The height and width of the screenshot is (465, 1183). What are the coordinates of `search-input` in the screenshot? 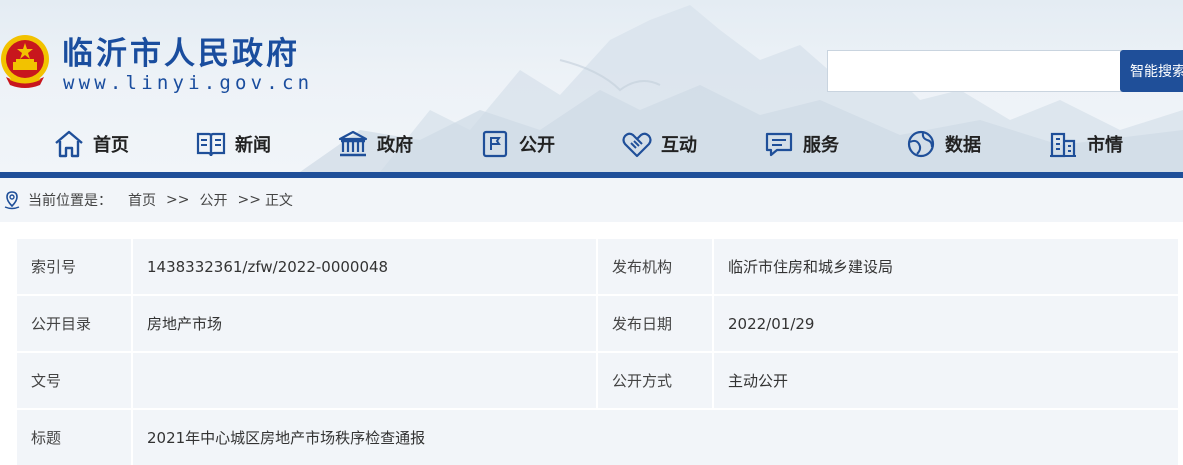 It's located at (974, 71).